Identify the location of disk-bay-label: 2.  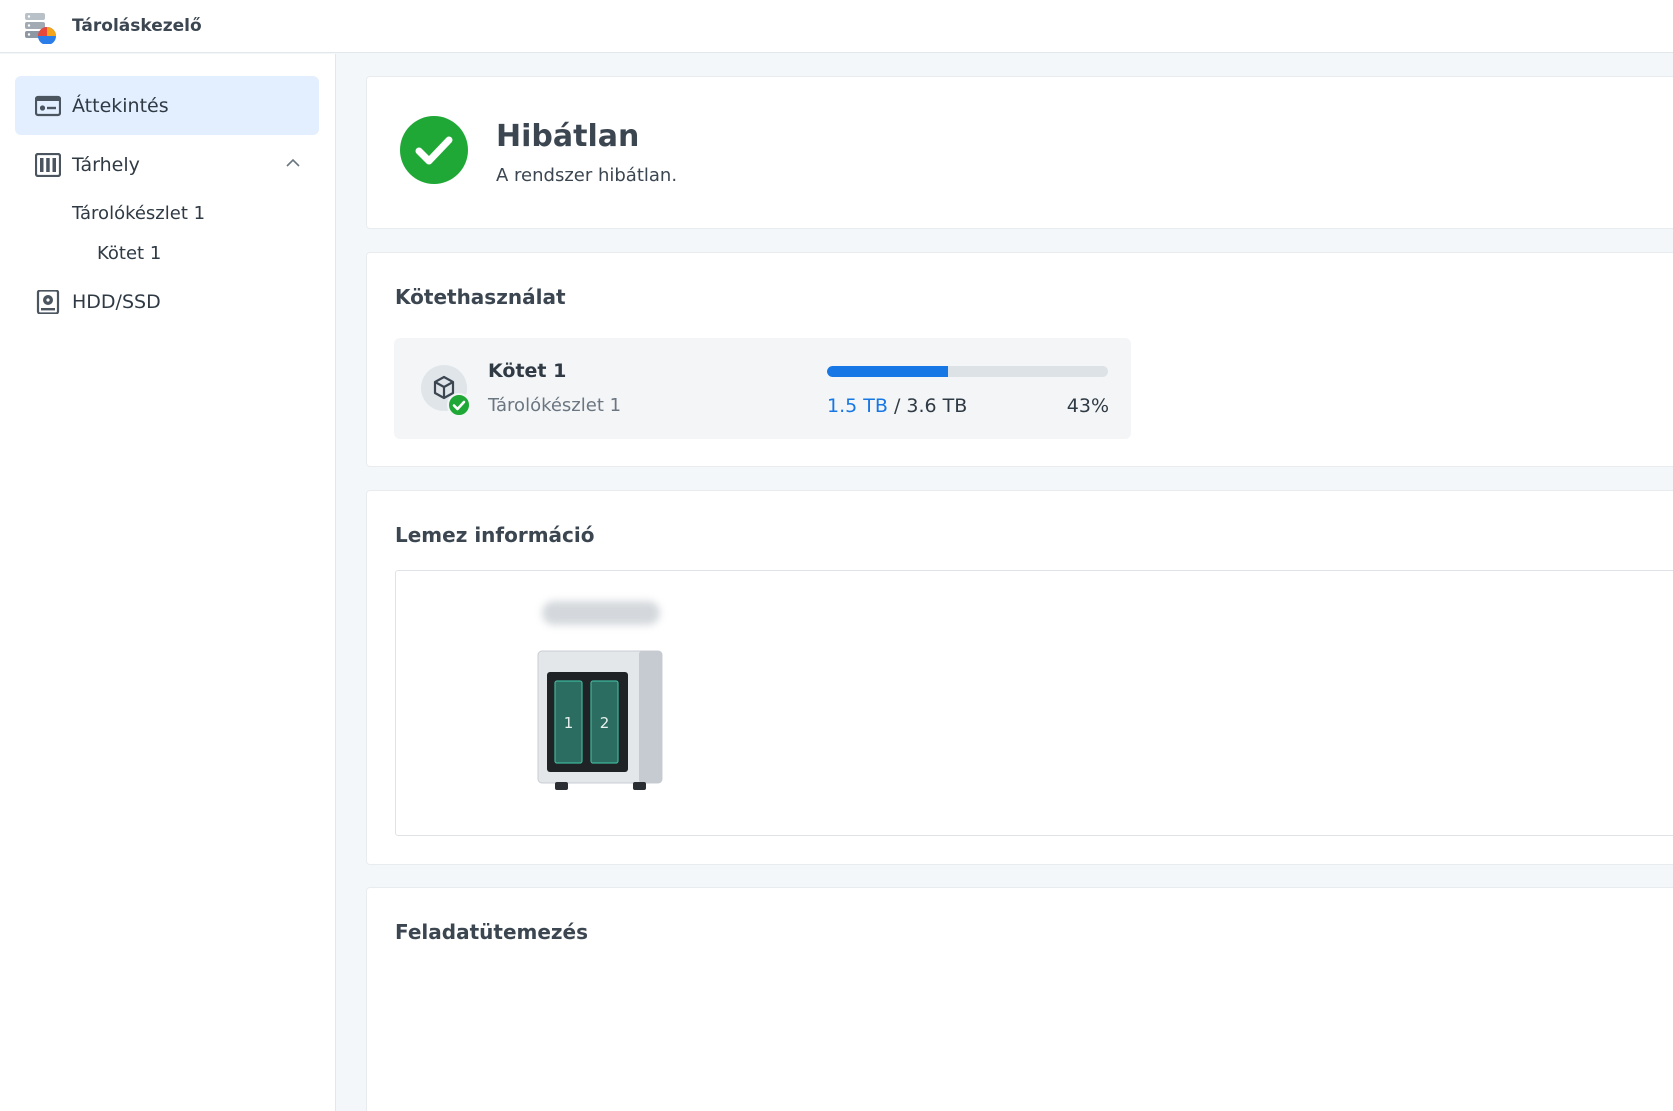
(605, 723).